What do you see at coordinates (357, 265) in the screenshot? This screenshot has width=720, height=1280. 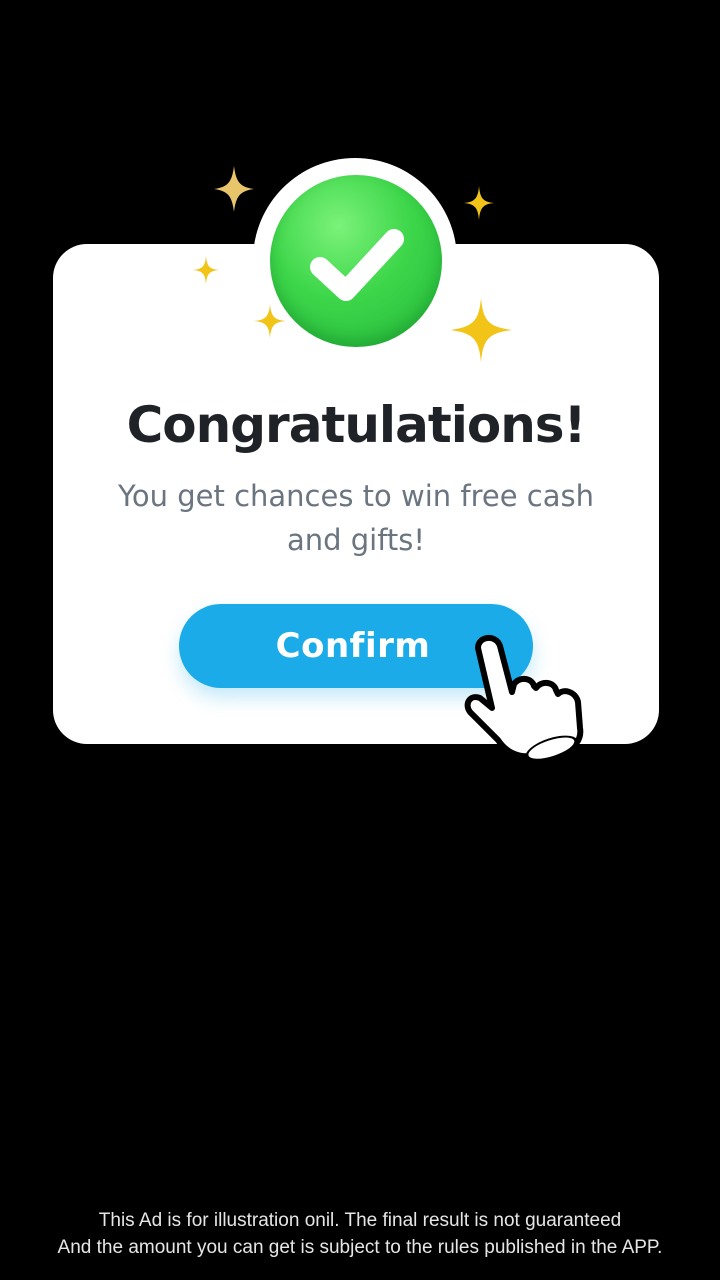 I see `checkmark-icon` at bounding box center [357, 265].